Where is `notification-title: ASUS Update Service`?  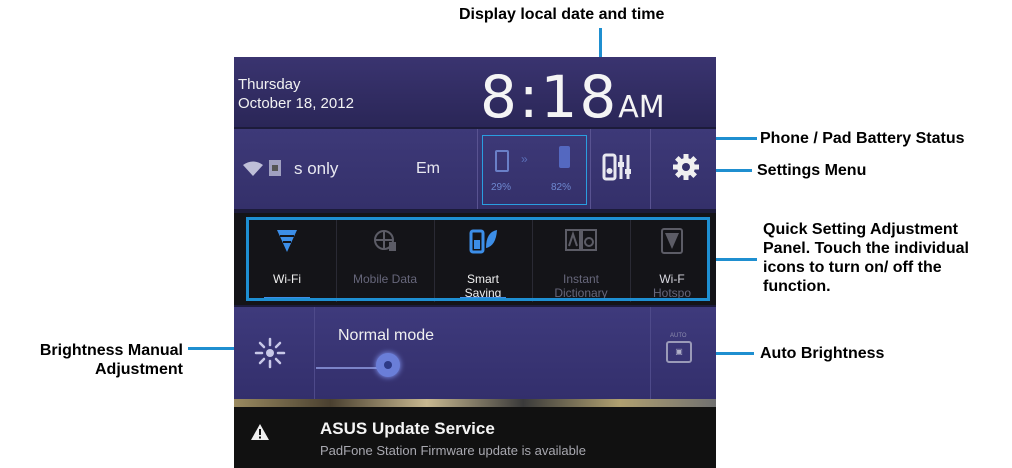 notification-title: ASUS Update Service is located at coordinates (407, 428).